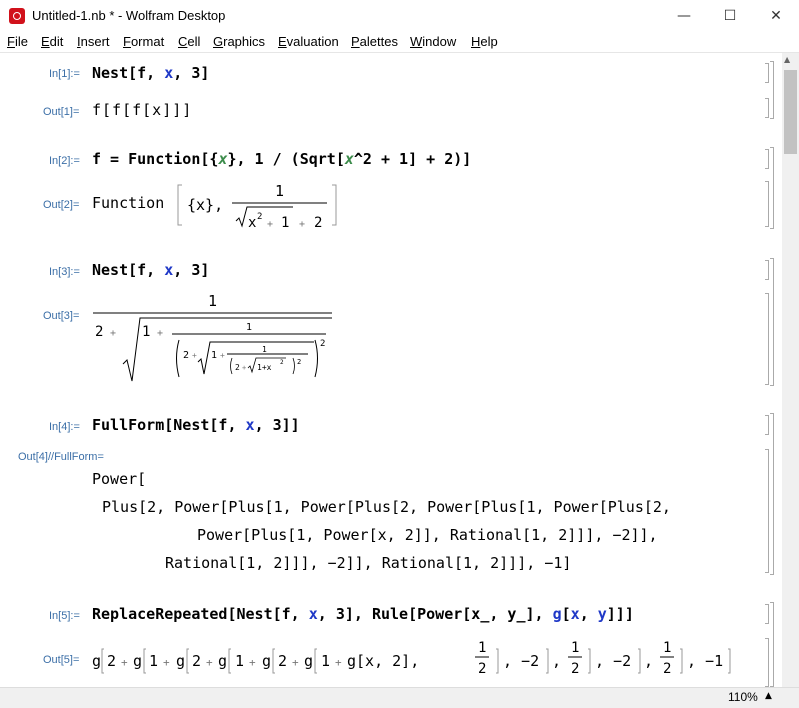 Image resolution: width=799 pixels, height=708 pixels. Describe the element at coordinates (239, 41) in the screenshot. I see `menu-graphics: Graphics` at that location.